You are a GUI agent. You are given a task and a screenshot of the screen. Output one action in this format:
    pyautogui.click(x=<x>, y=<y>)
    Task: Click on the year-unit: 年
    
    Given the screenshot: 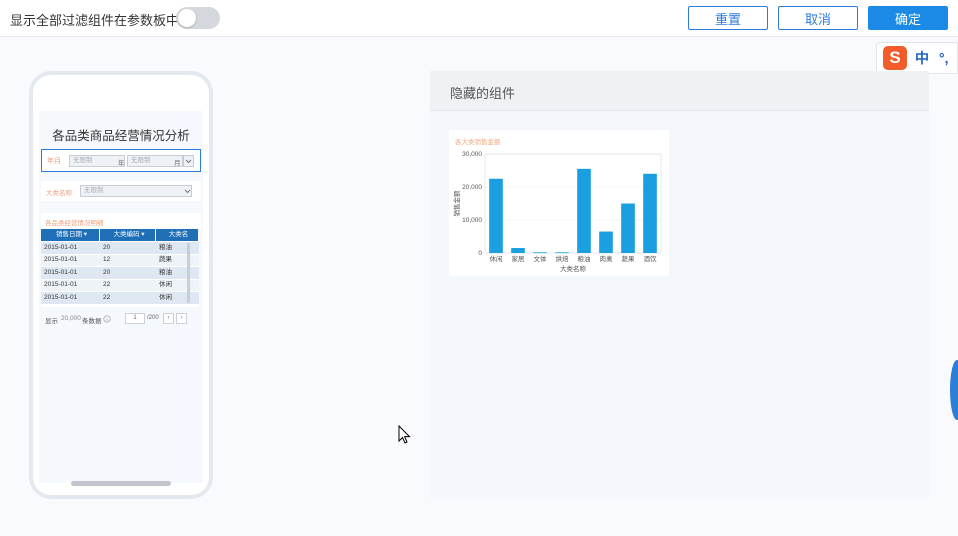 What is the action you would take?
    pyautogui.click(x=121, y=163)
    